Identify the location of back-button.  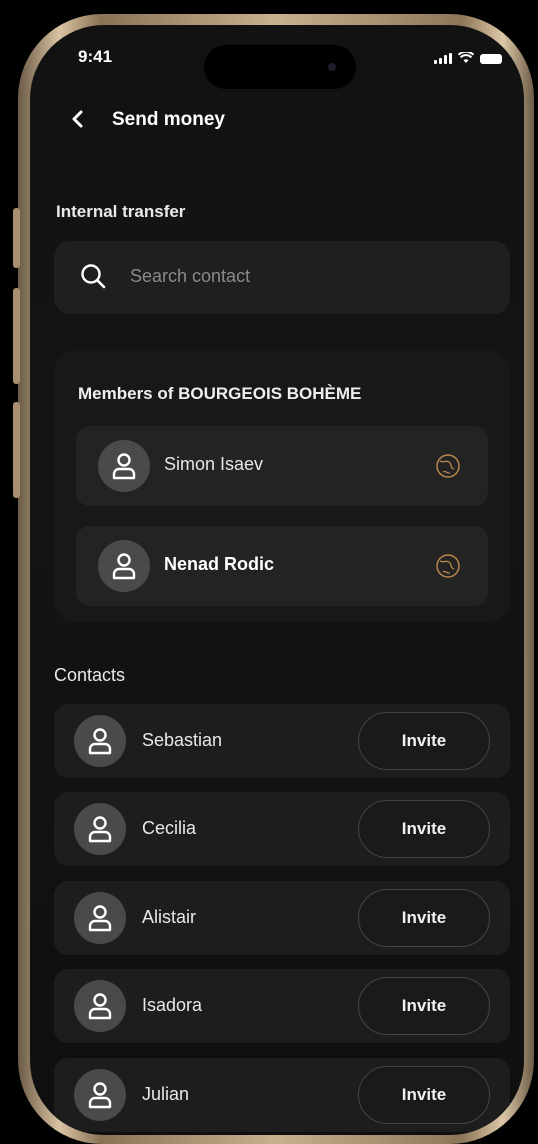
(78, 119).